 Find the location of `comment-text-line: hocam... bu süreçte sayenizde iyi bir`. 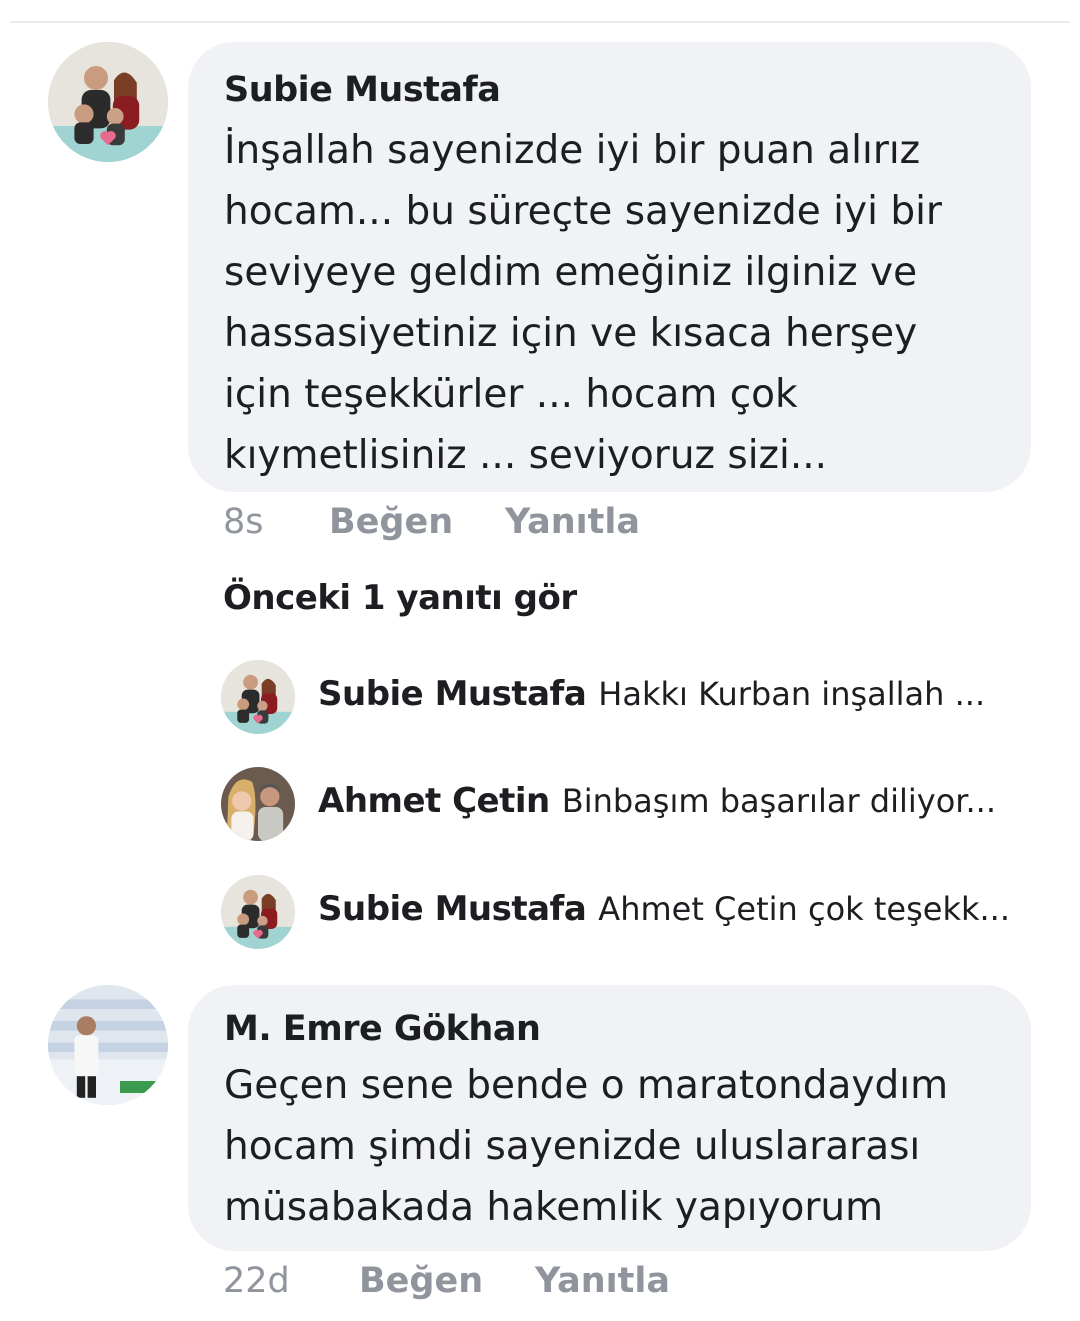

comment-text-line: hocam... bu süreçte sayenizde iyi bir is located at coordinates (583, 211).